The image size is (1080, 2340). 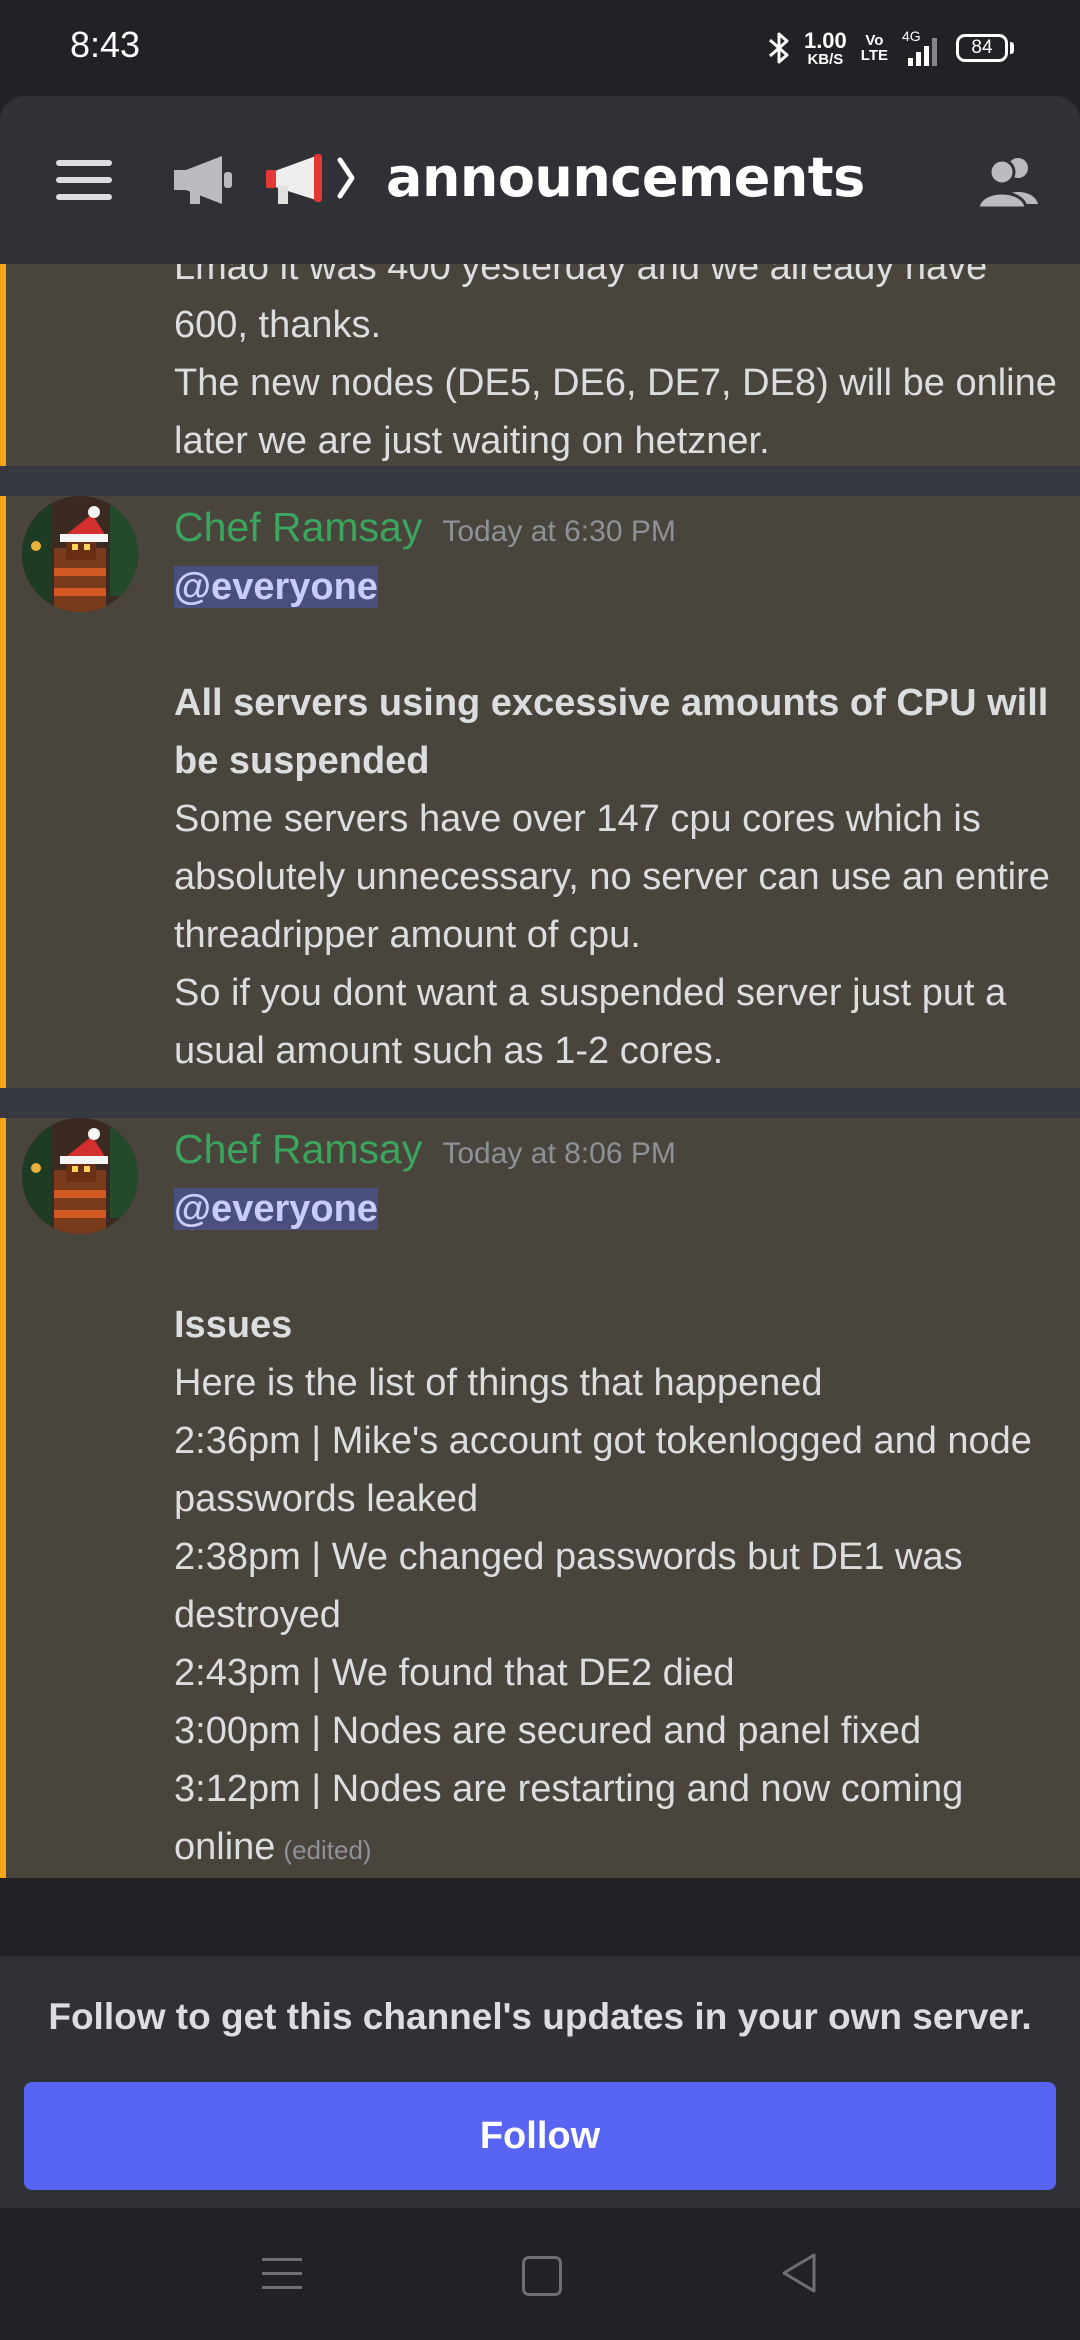 What do you see at coordinates (922, 47) in the screenshot?
I see `signal-icon: 4G` at bounding box center [922, 47].